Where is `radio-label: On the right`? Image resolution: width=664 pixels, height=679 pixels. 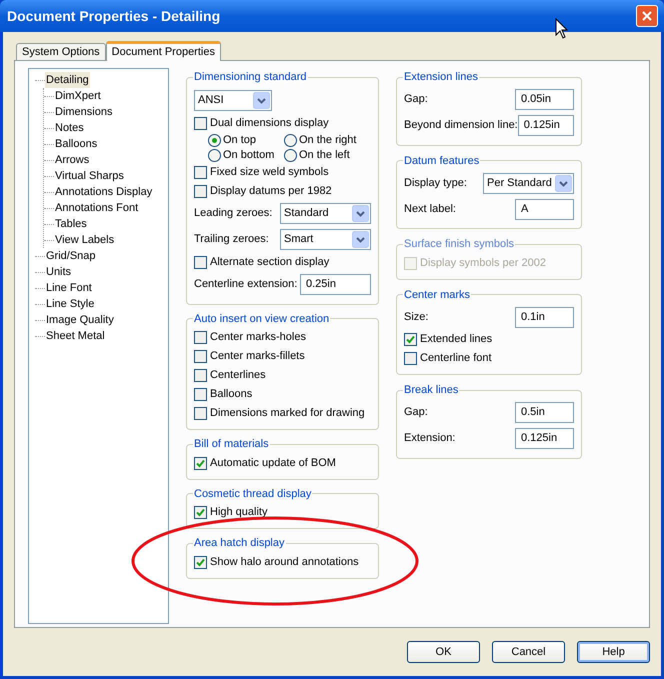 radio-label: On the right is located at coordinates (327, 140).